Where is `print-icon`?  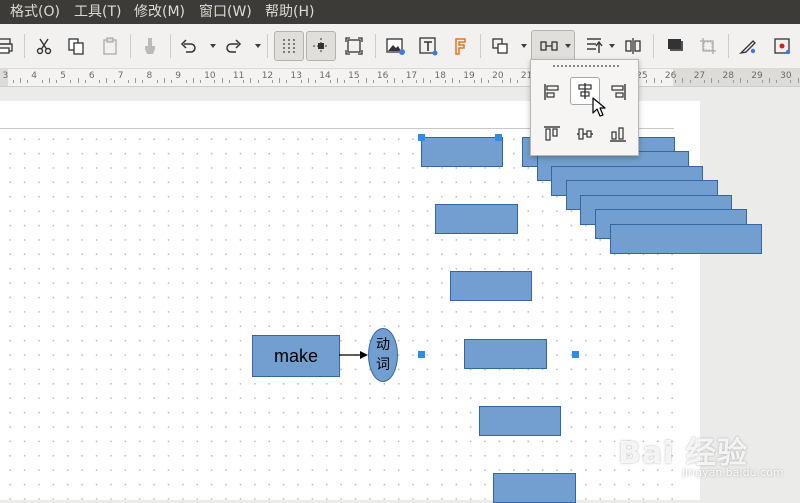
print-icon is located at coordinates (9, 46).